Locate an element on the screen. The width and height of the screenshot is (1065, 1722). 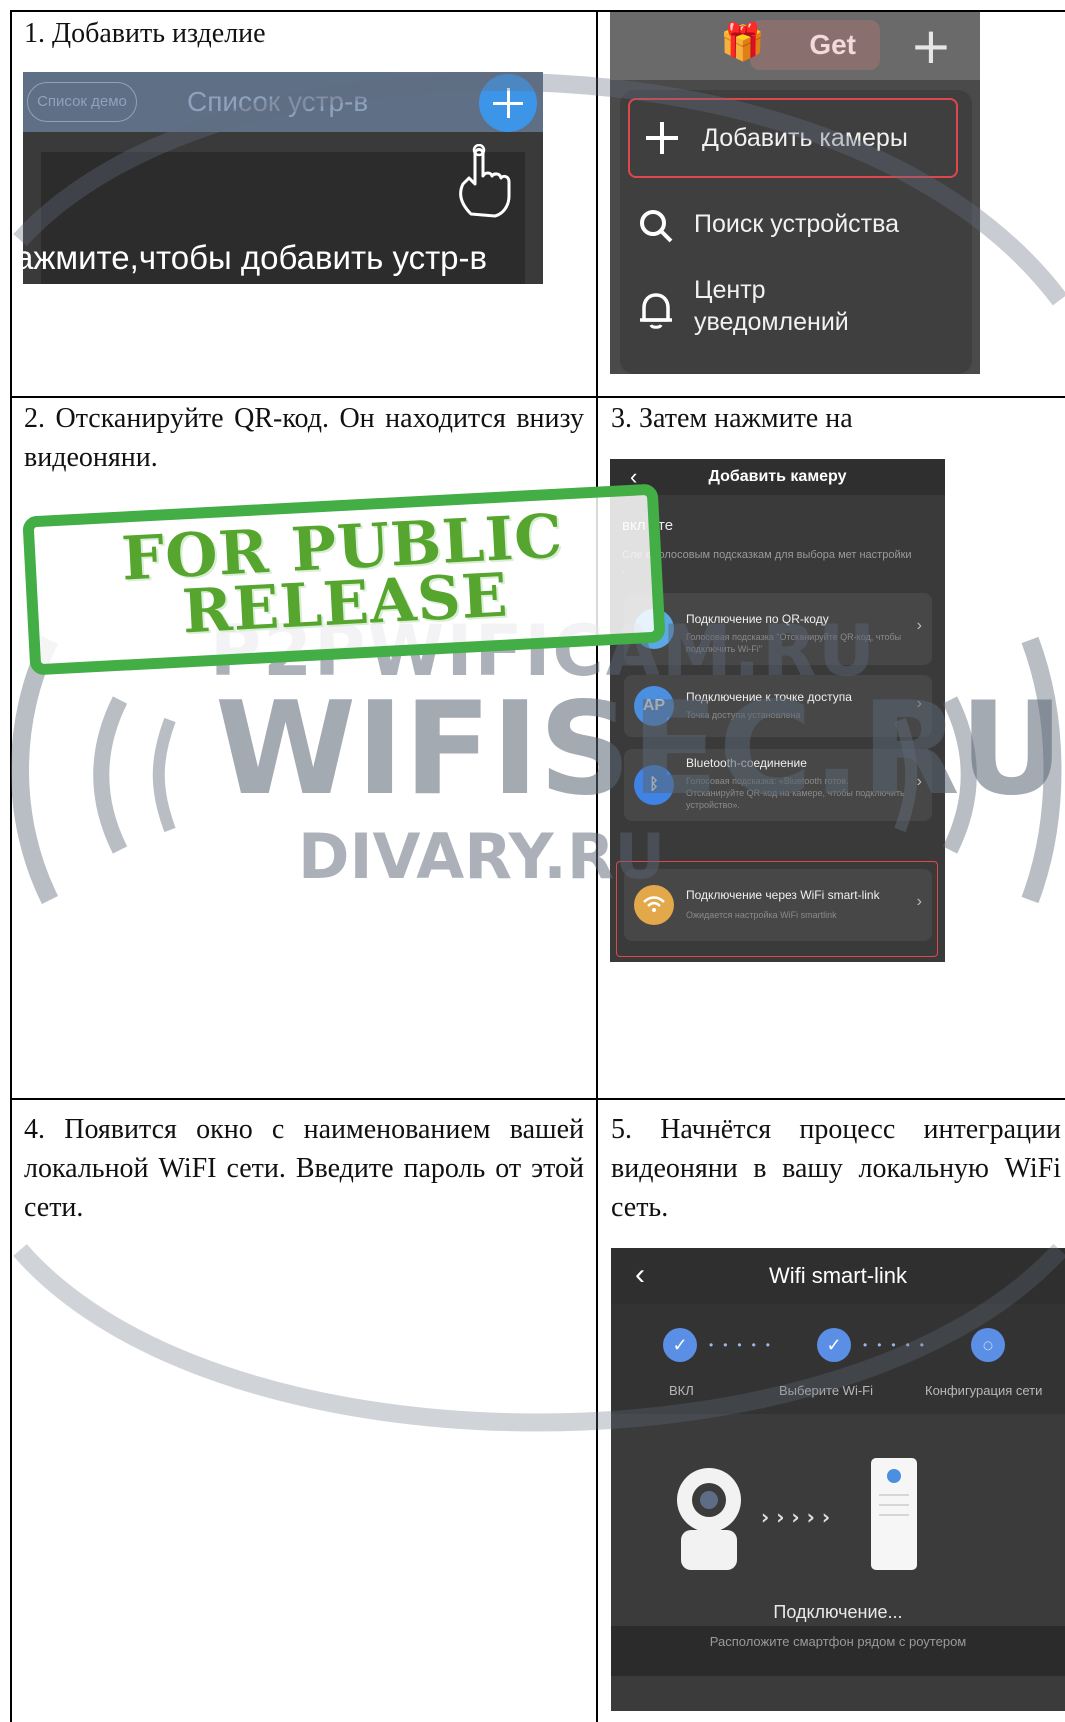
search-icon is located at coordinates (656, 226).